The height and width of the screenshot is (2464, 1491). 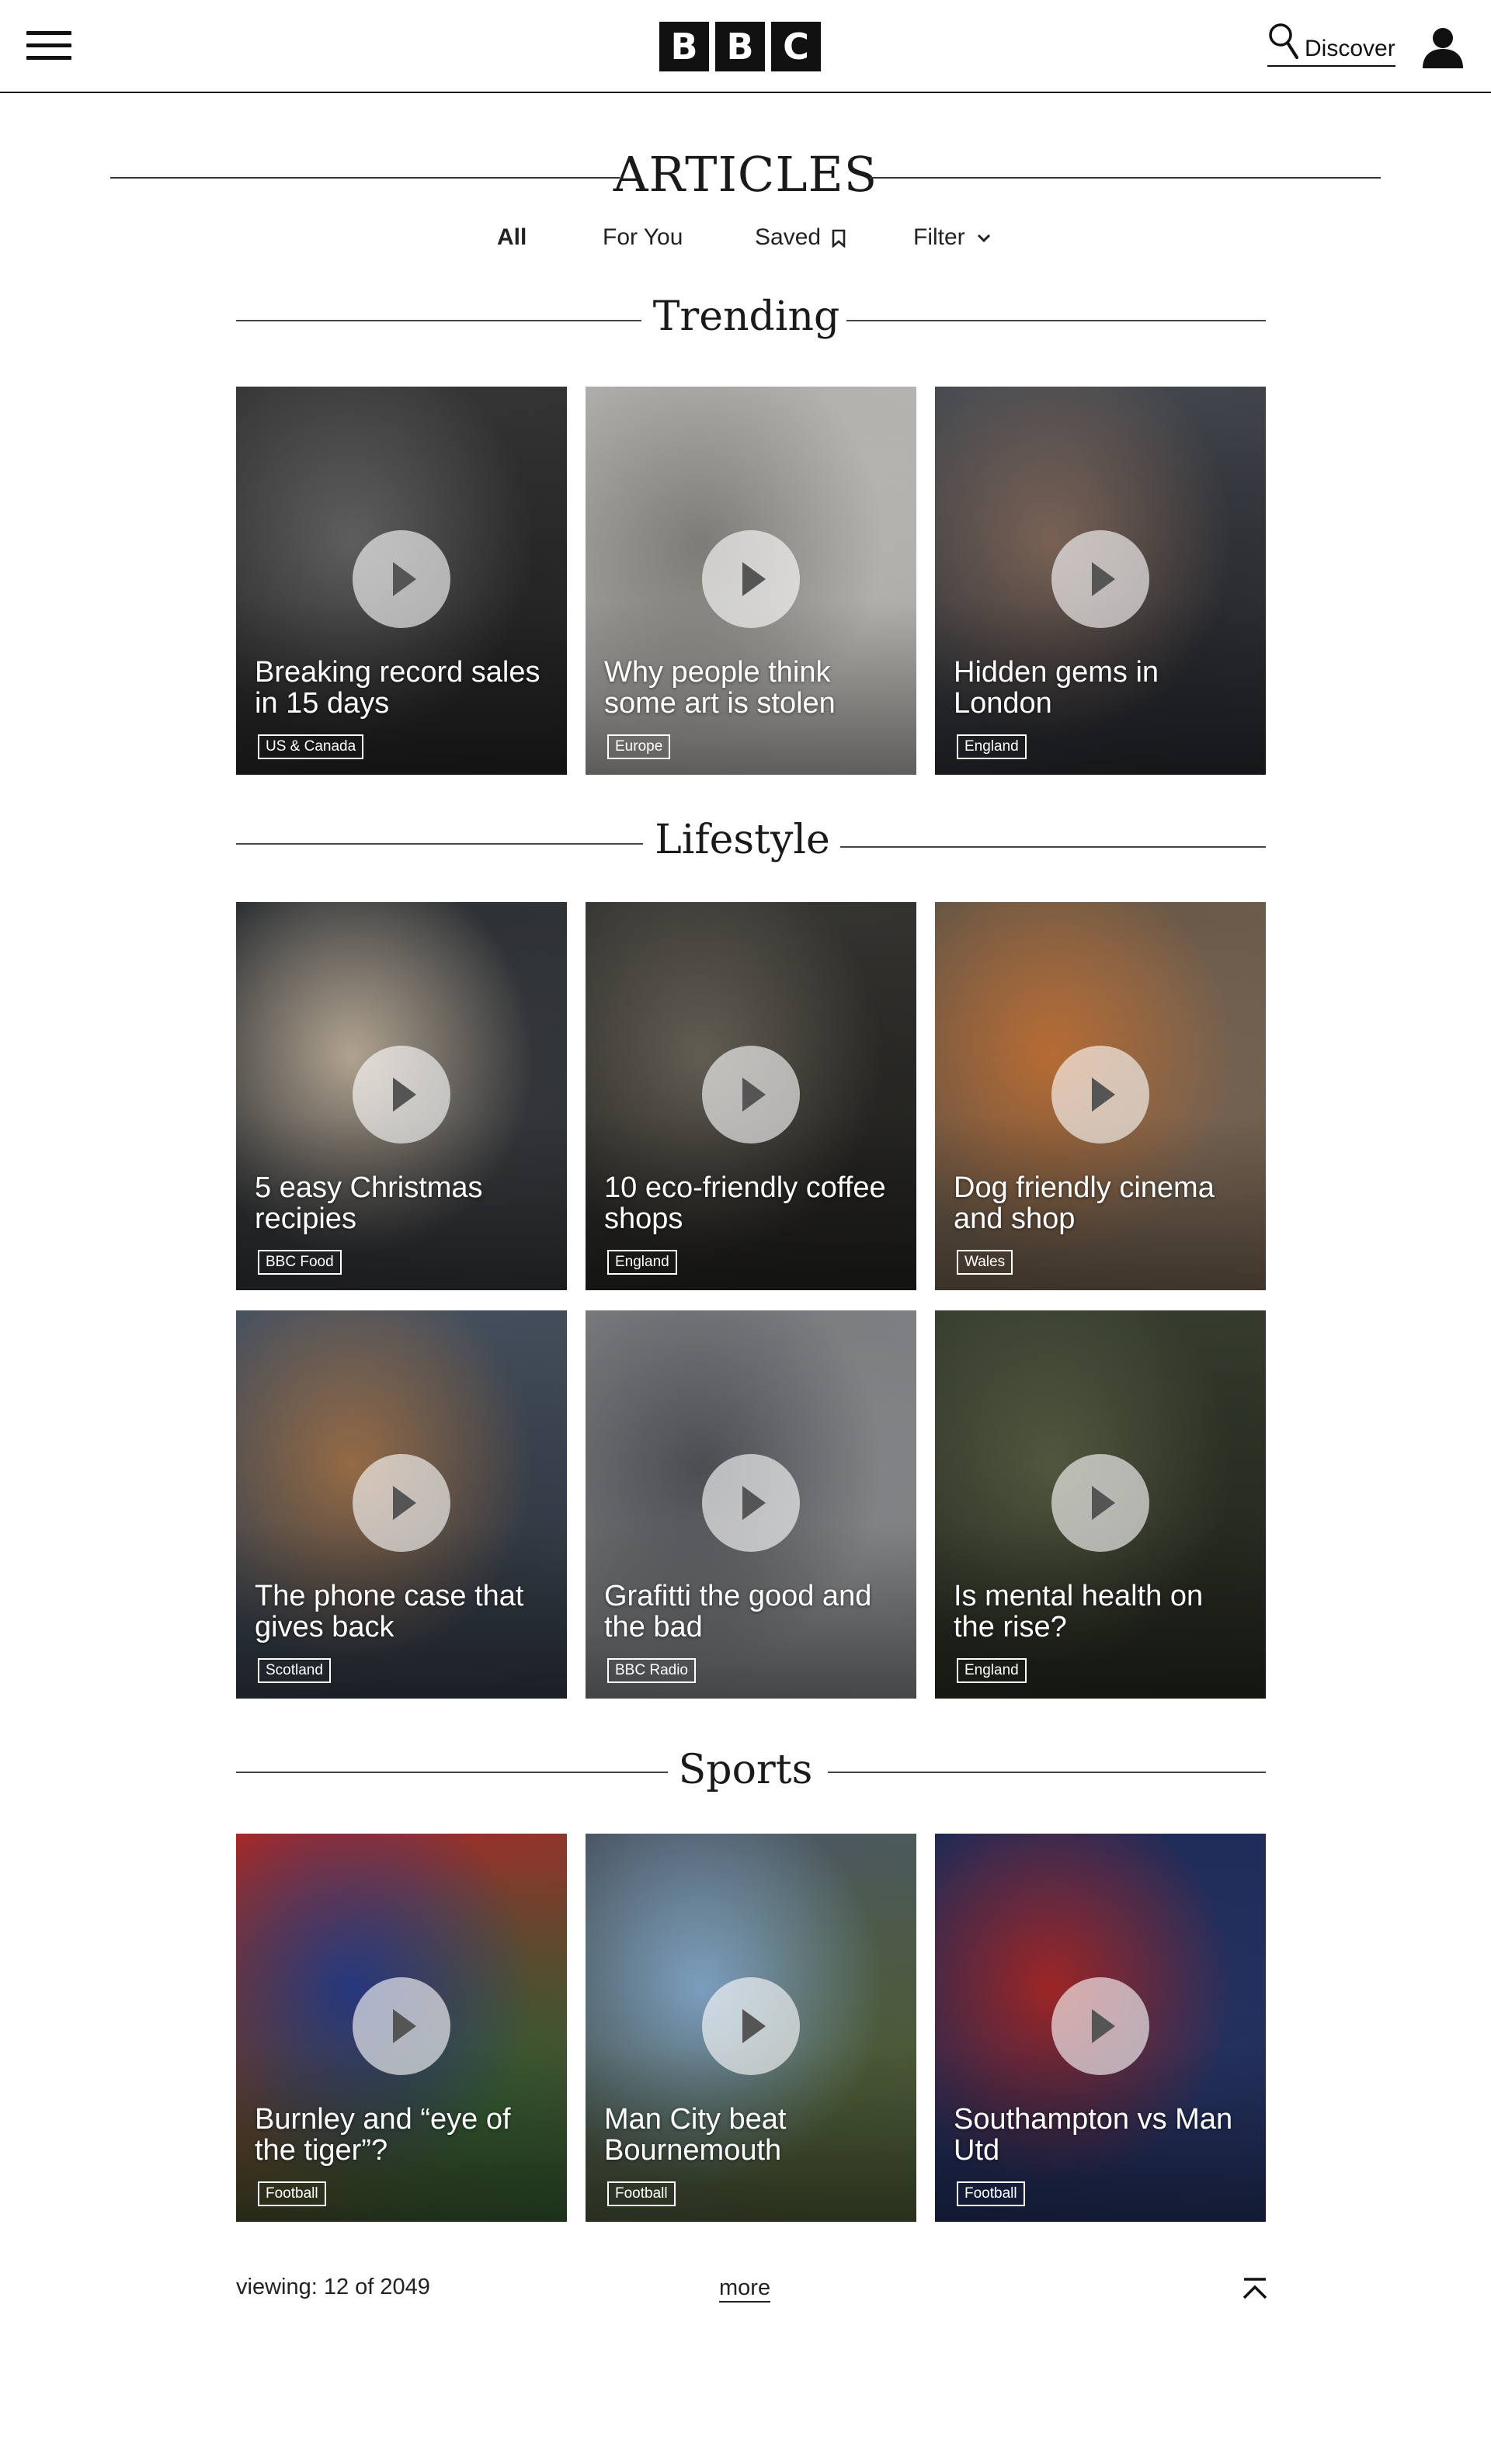 What do you see at coordinates (939, 237) in the screenshot?
I see `tab-label: Filter` at bounding box center [939, 237].